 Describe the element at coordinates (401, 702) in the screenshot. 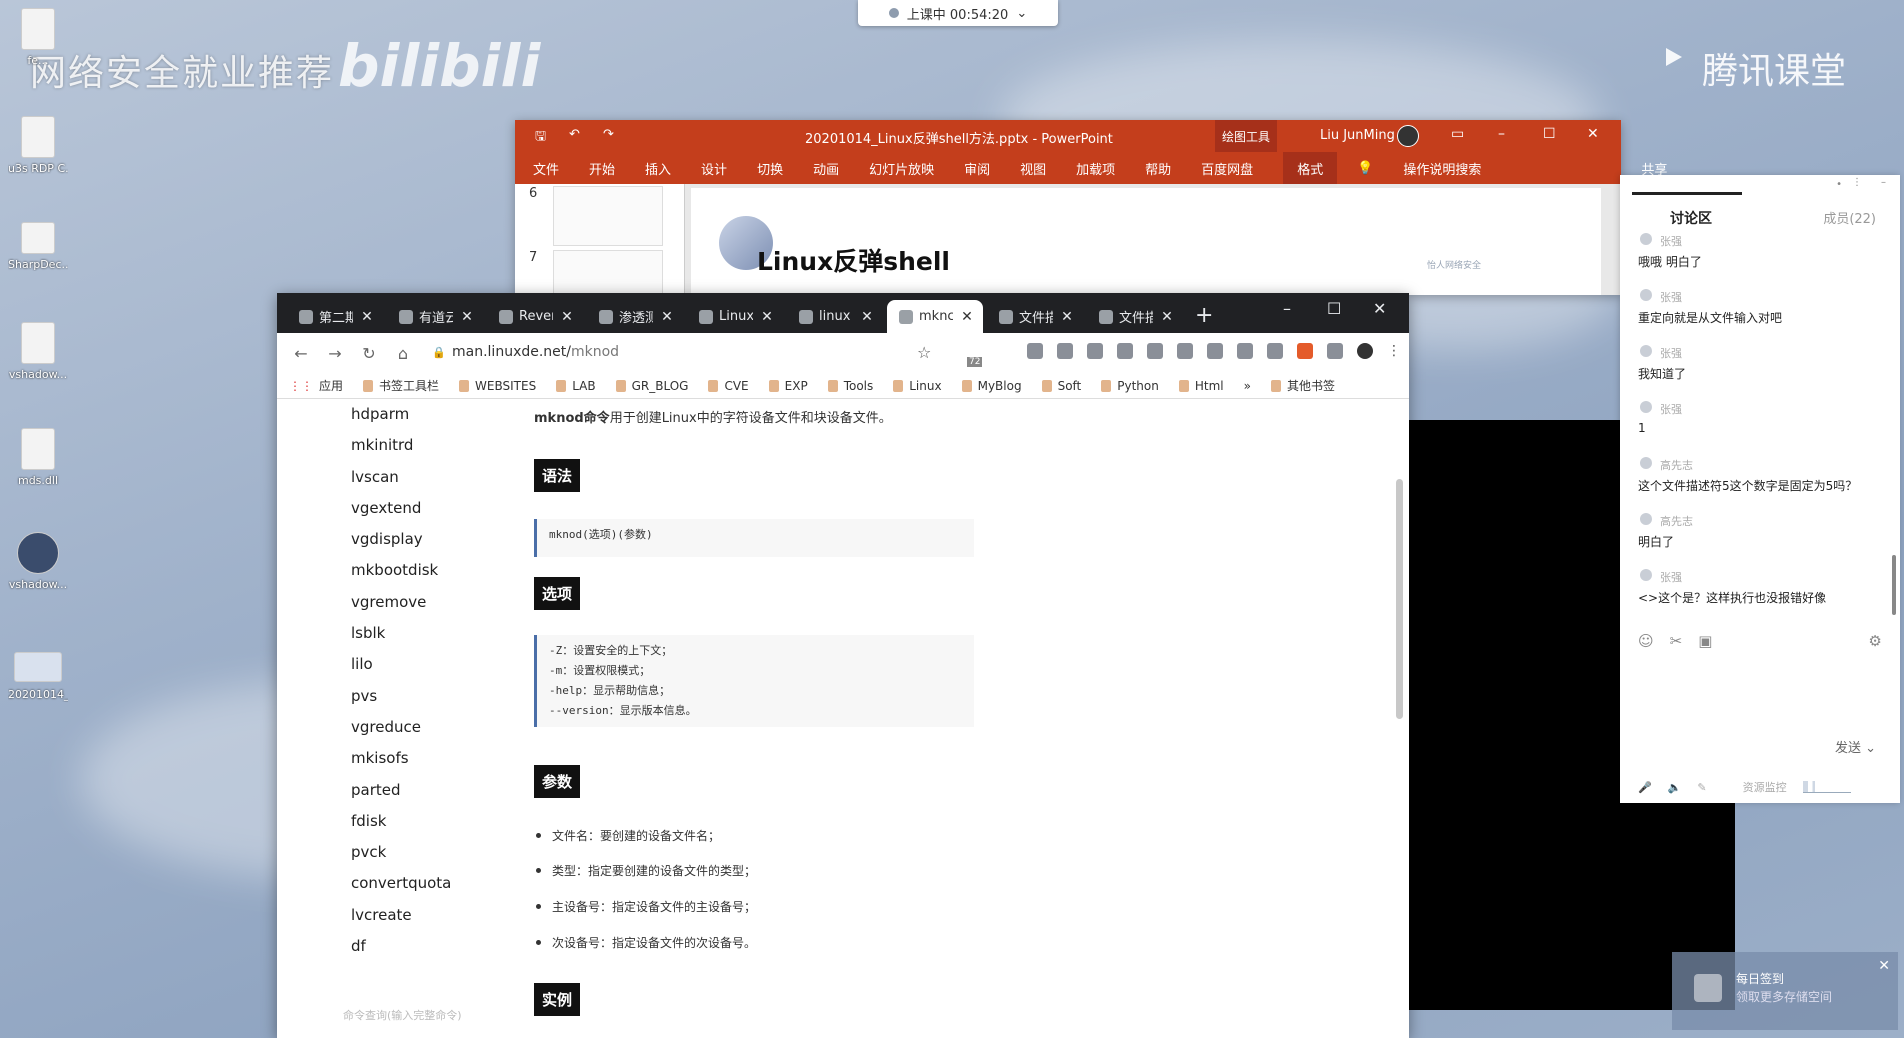

I see `sidebar-link: pvs` at that location.